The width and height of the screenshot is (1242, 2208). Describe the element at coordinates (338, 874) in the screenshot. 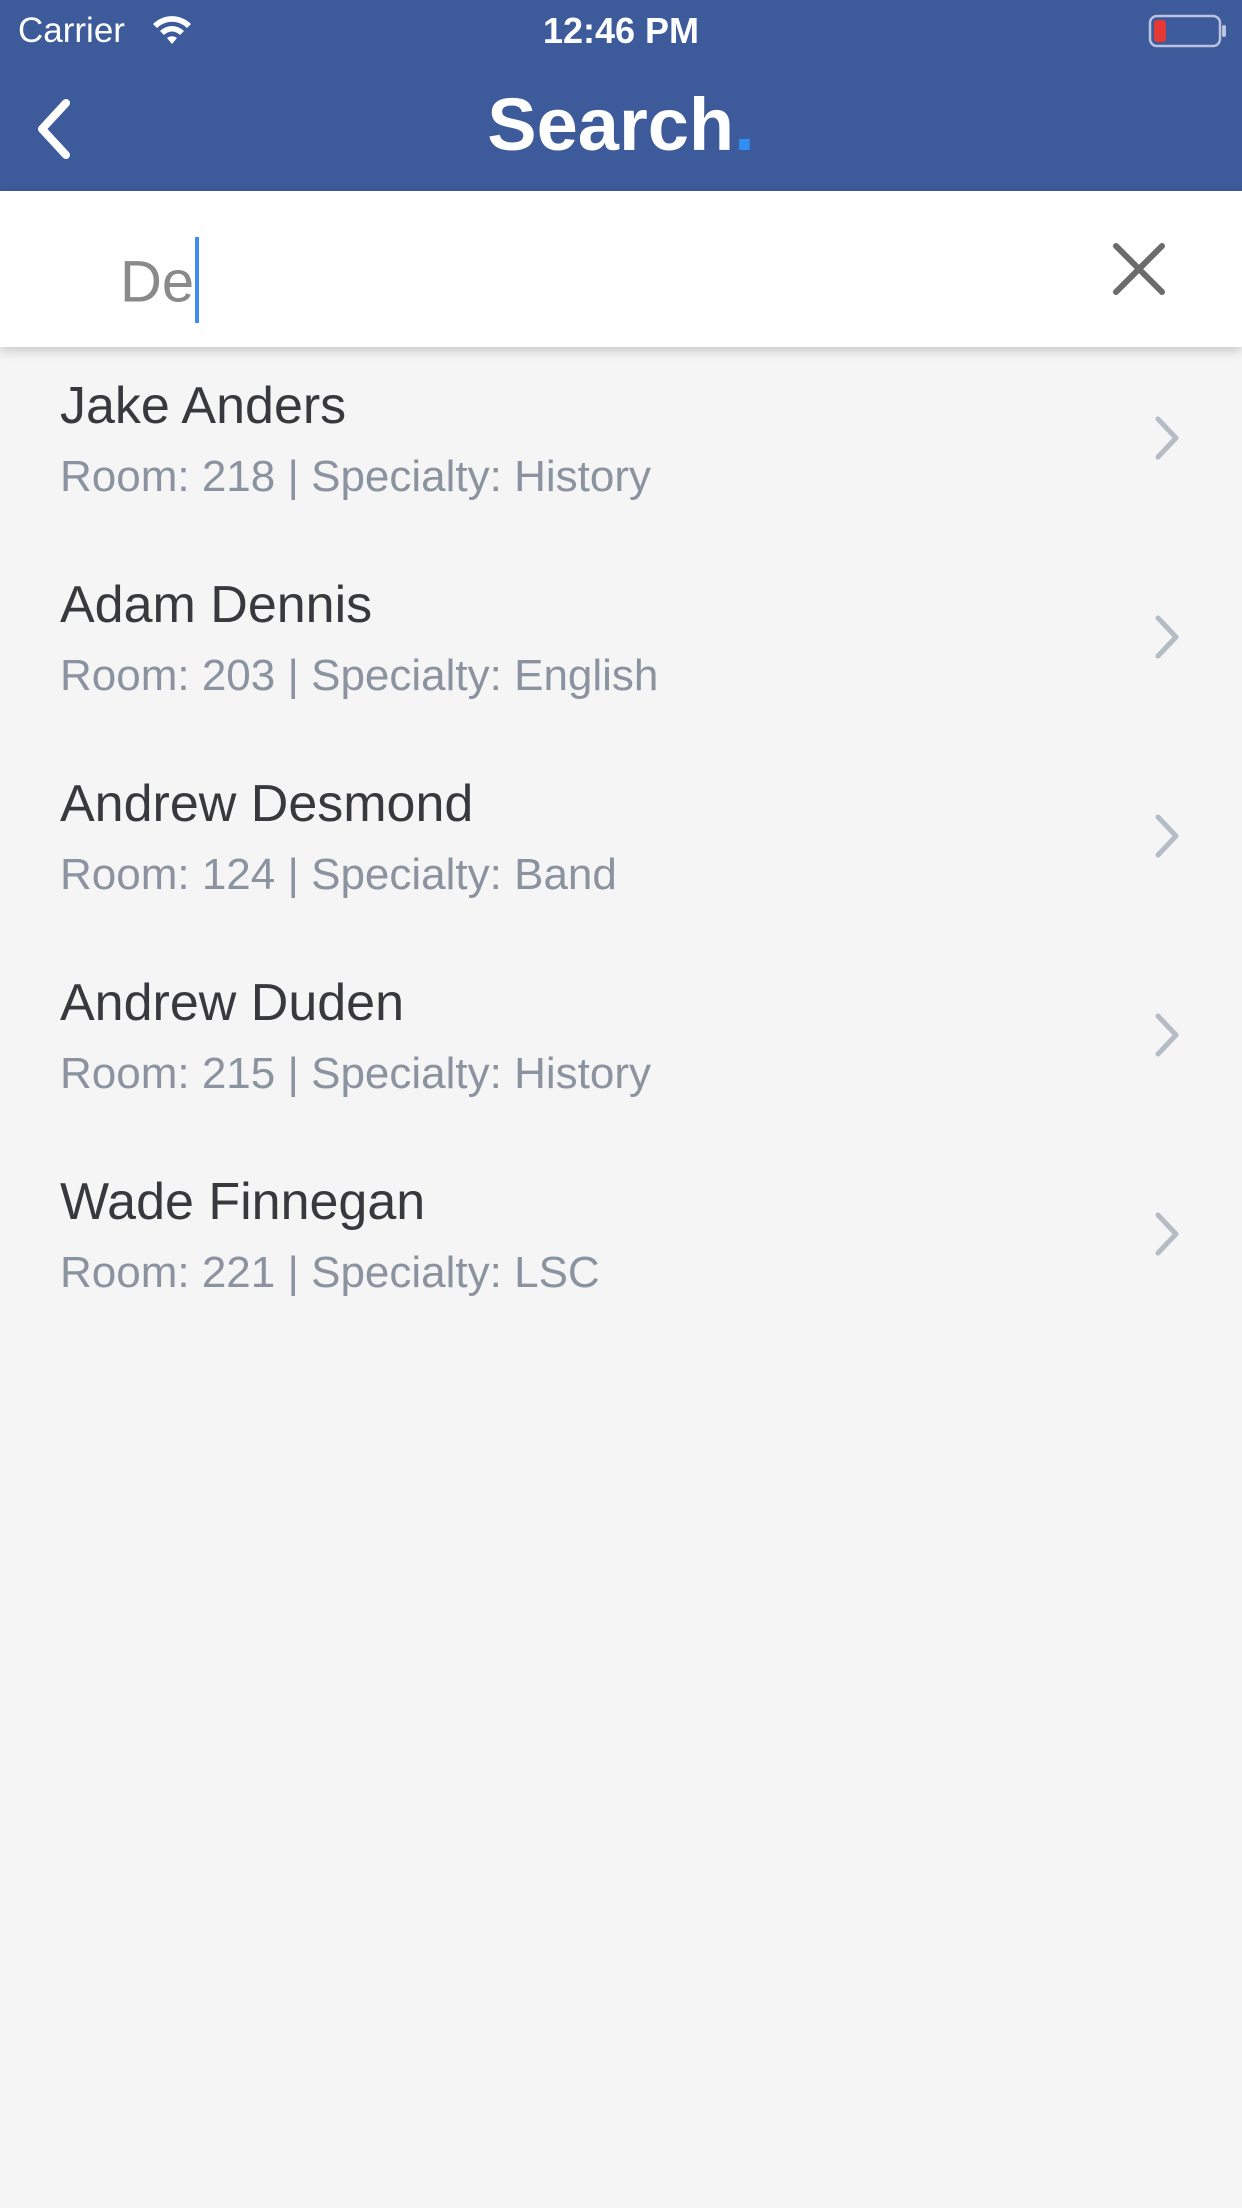

I see `result-details: Room: 124 | Specialty: Band` at that location.